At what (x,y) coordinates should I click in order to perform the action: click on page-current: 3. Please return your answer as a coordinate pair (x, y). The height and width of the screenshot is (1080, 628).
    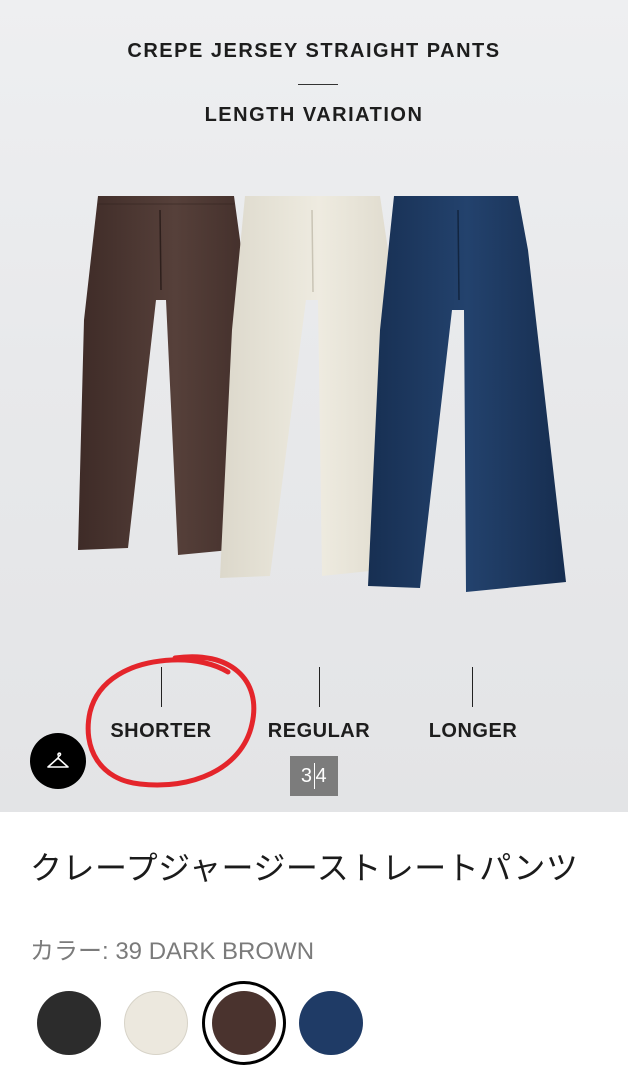
    Looking at the image, I should click on (306, 775).